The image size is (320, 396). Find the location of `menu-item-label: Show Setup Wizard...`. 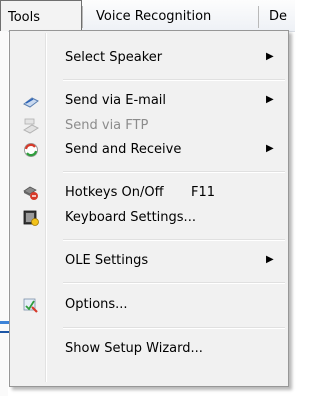

menu-item-label: Show Setup Wizard... is located at coordinates (134, 348).